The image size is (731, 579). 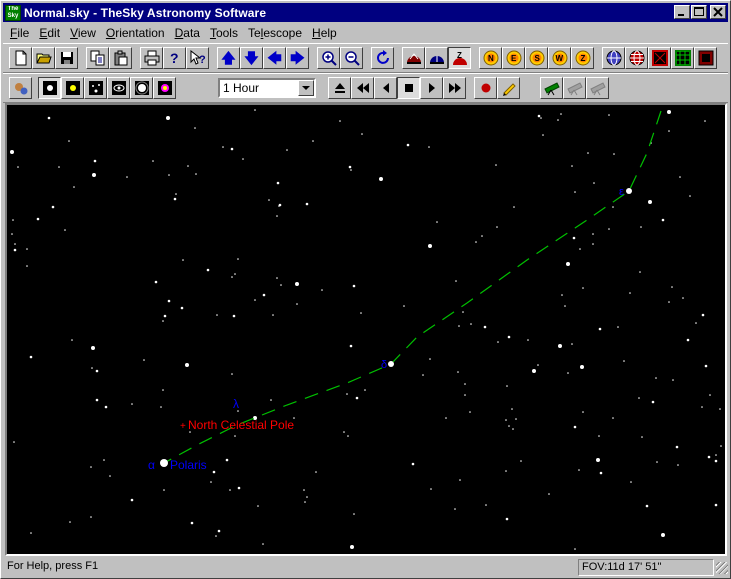 What do you see at coordinates (339, 88) in the screenshot?
I see `eject-button` at bounding box center [339, 88].